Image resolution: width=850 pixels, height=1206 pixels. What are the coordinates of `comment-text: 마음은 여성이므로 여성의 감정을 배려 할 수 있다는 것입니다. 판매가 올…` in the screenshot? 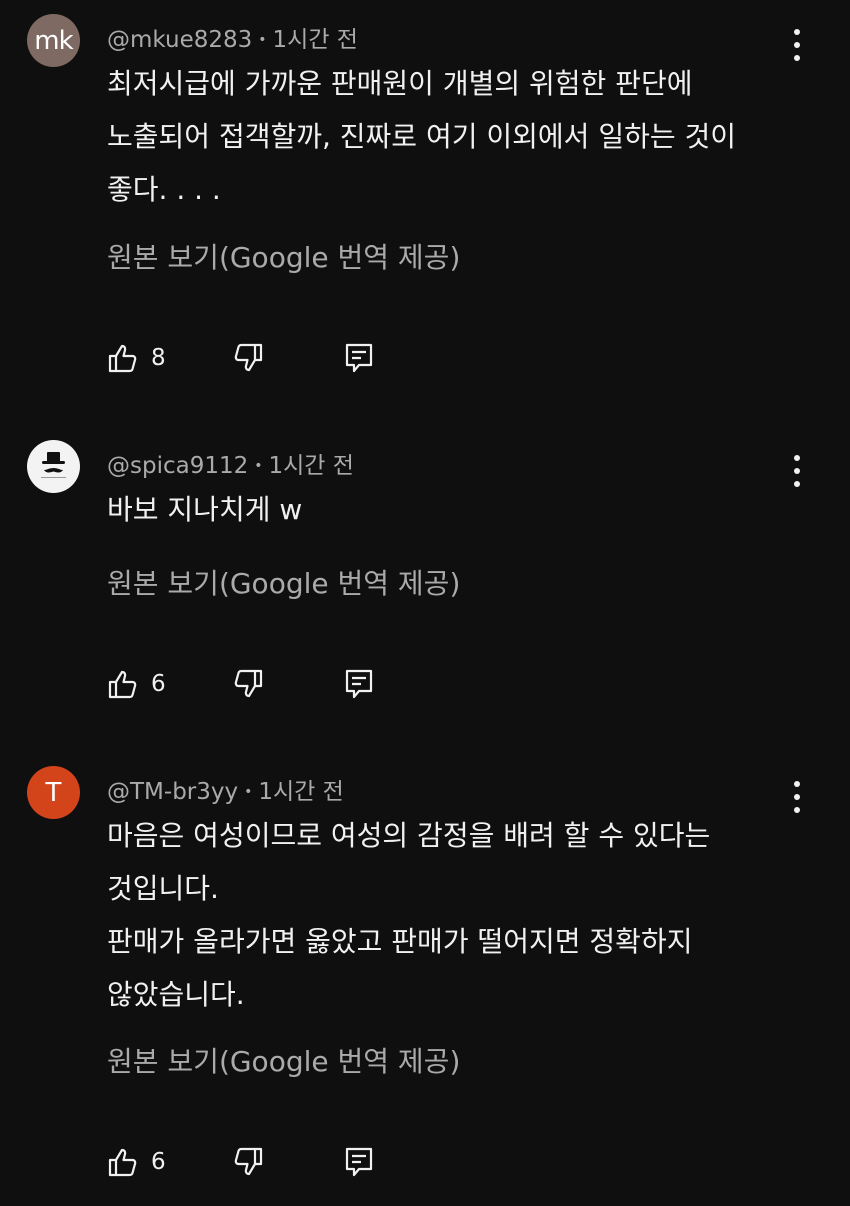 It's located at (457, 915).